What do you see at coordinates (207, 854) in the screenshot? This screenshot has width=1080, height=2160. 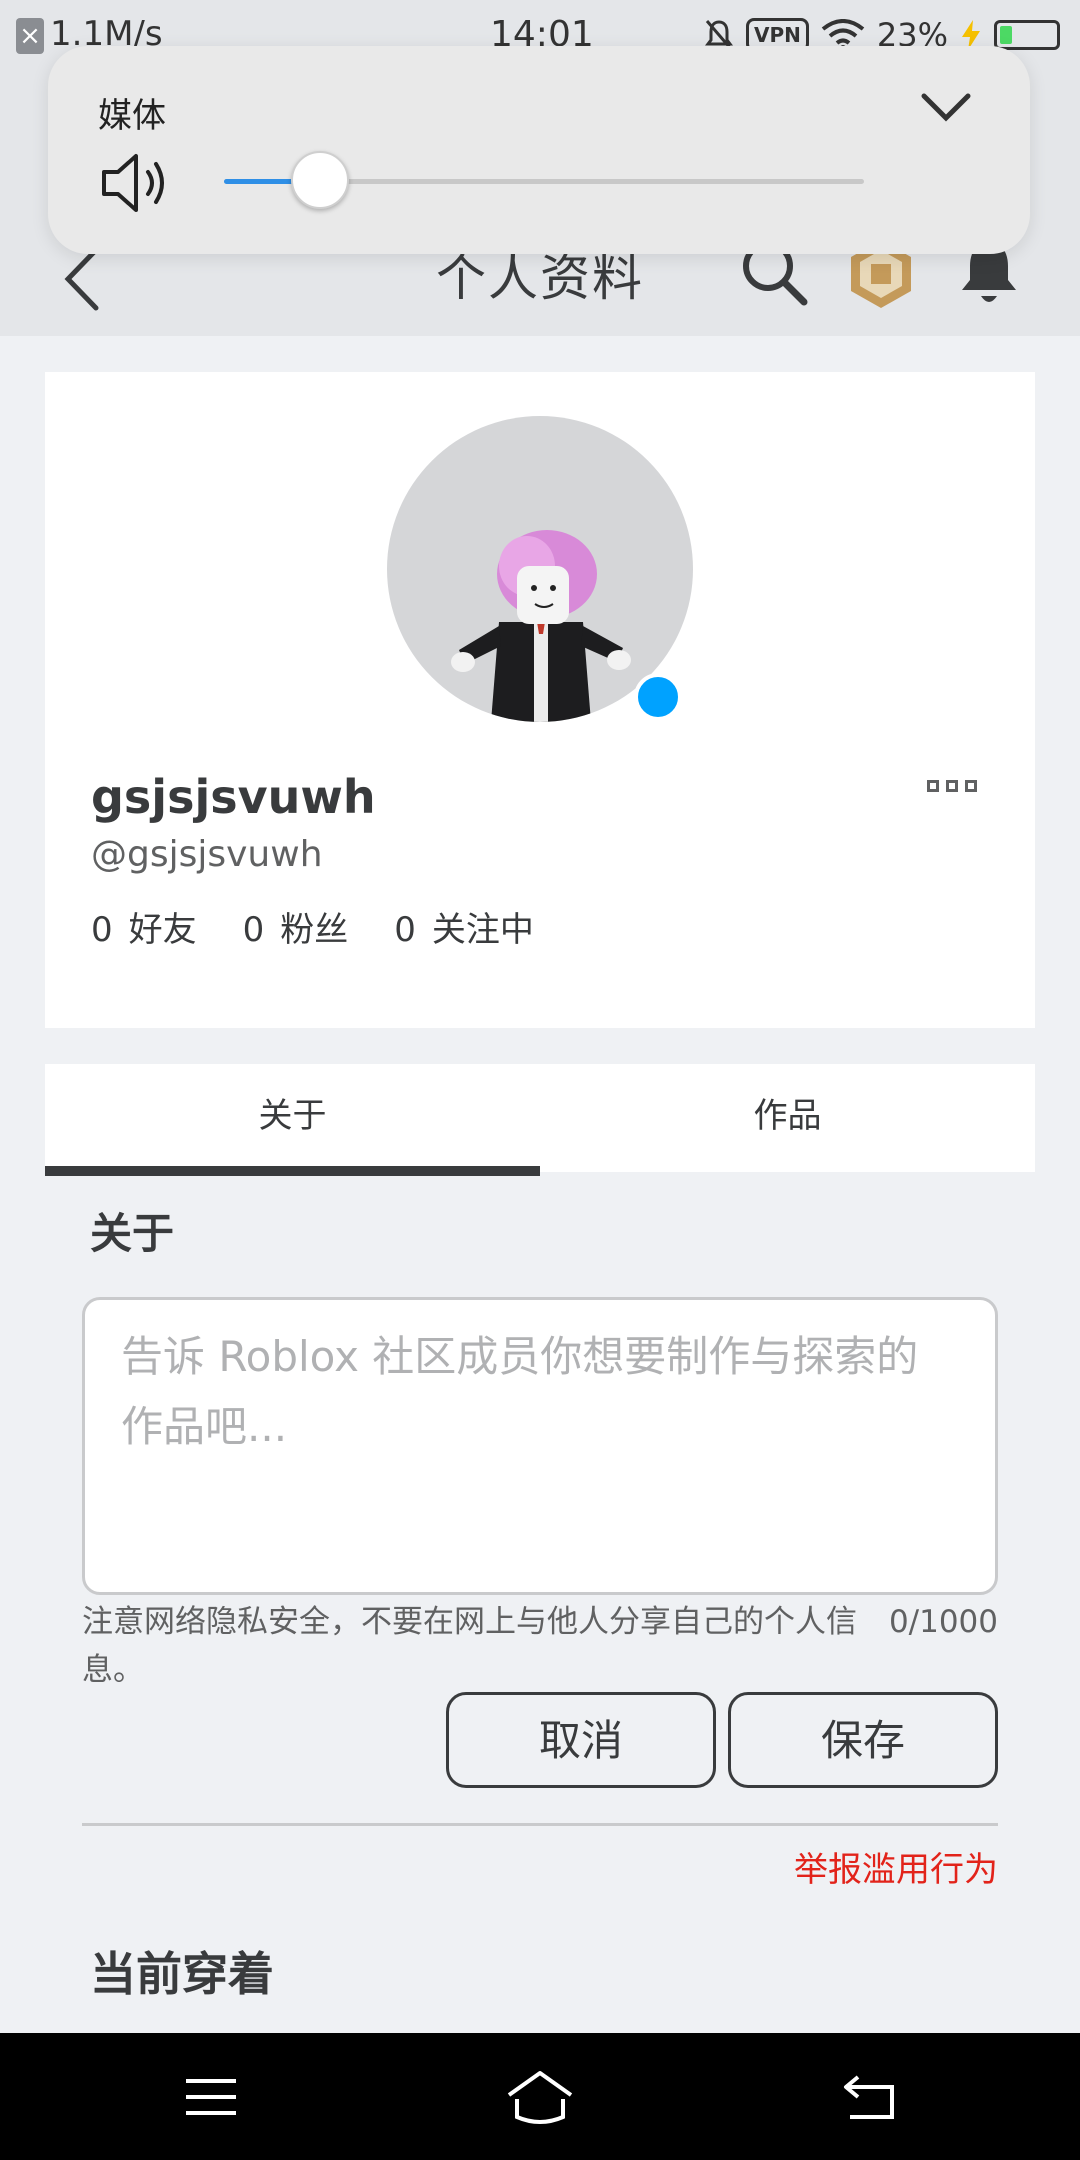 I see `username: @gsjsjsvuwh` at bounding box center [207, 854].